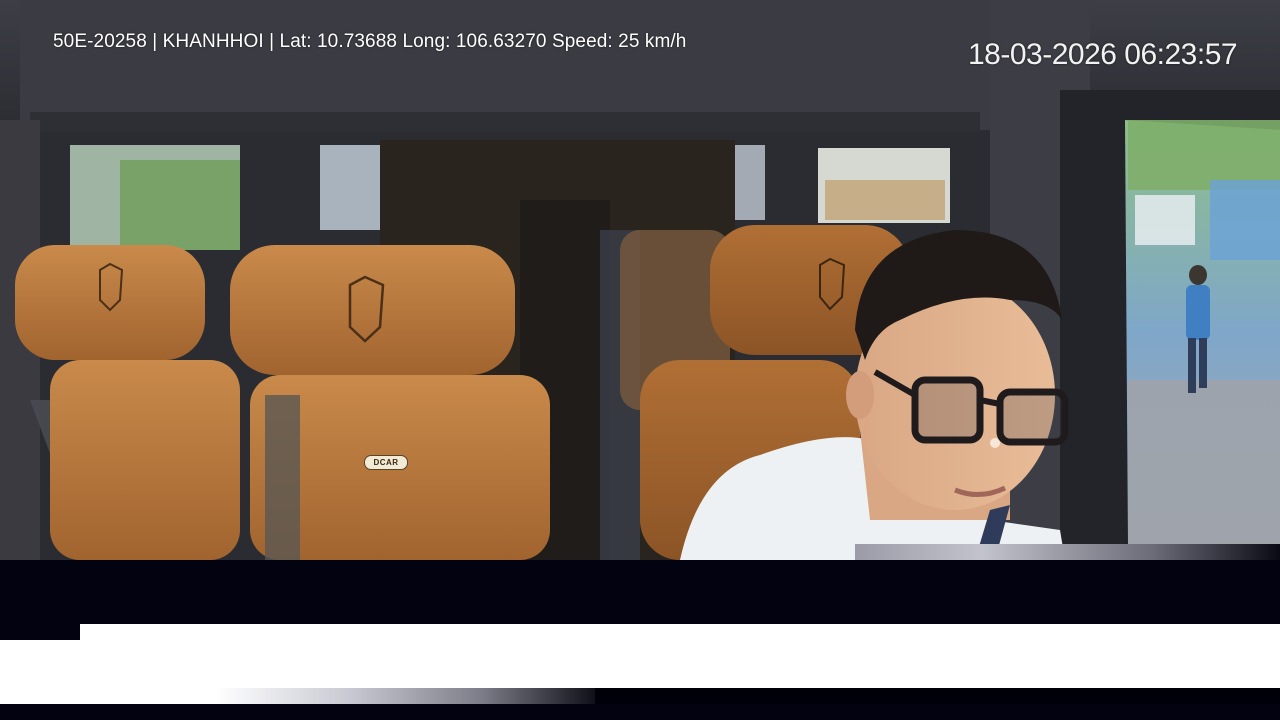  What do you see at coordinates (145, 460) in the screenshot?
I see `left-seatback` at bounding box center [145, 460].